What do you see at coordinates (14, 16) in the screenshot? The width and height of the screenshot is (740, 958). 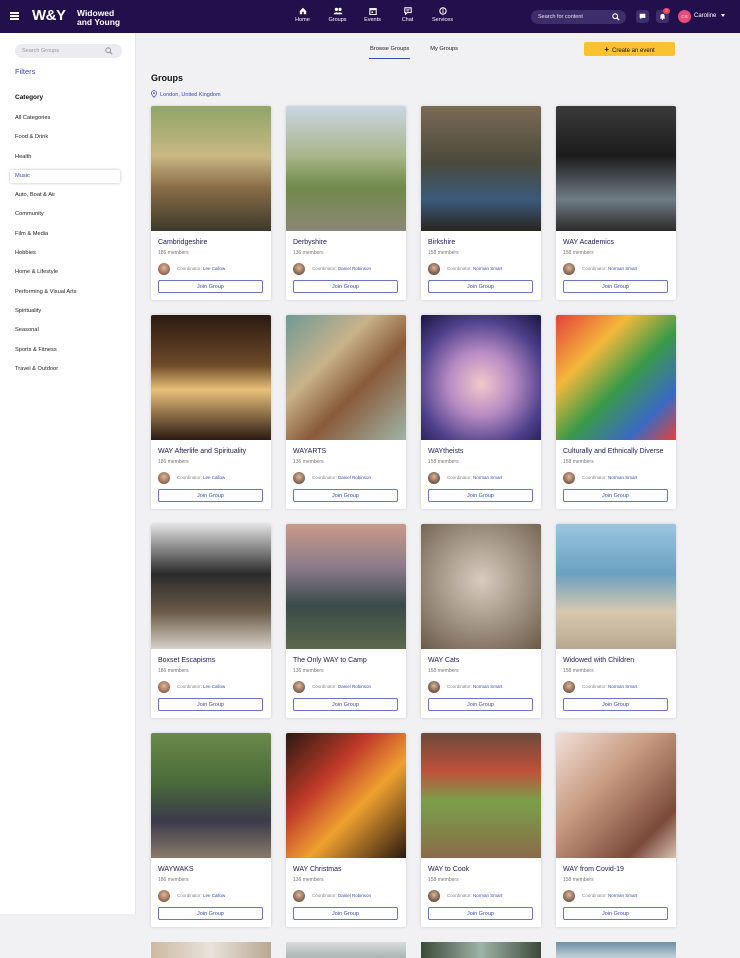 I see `hamburger-menu-icon` at bounding box center [14, 16].